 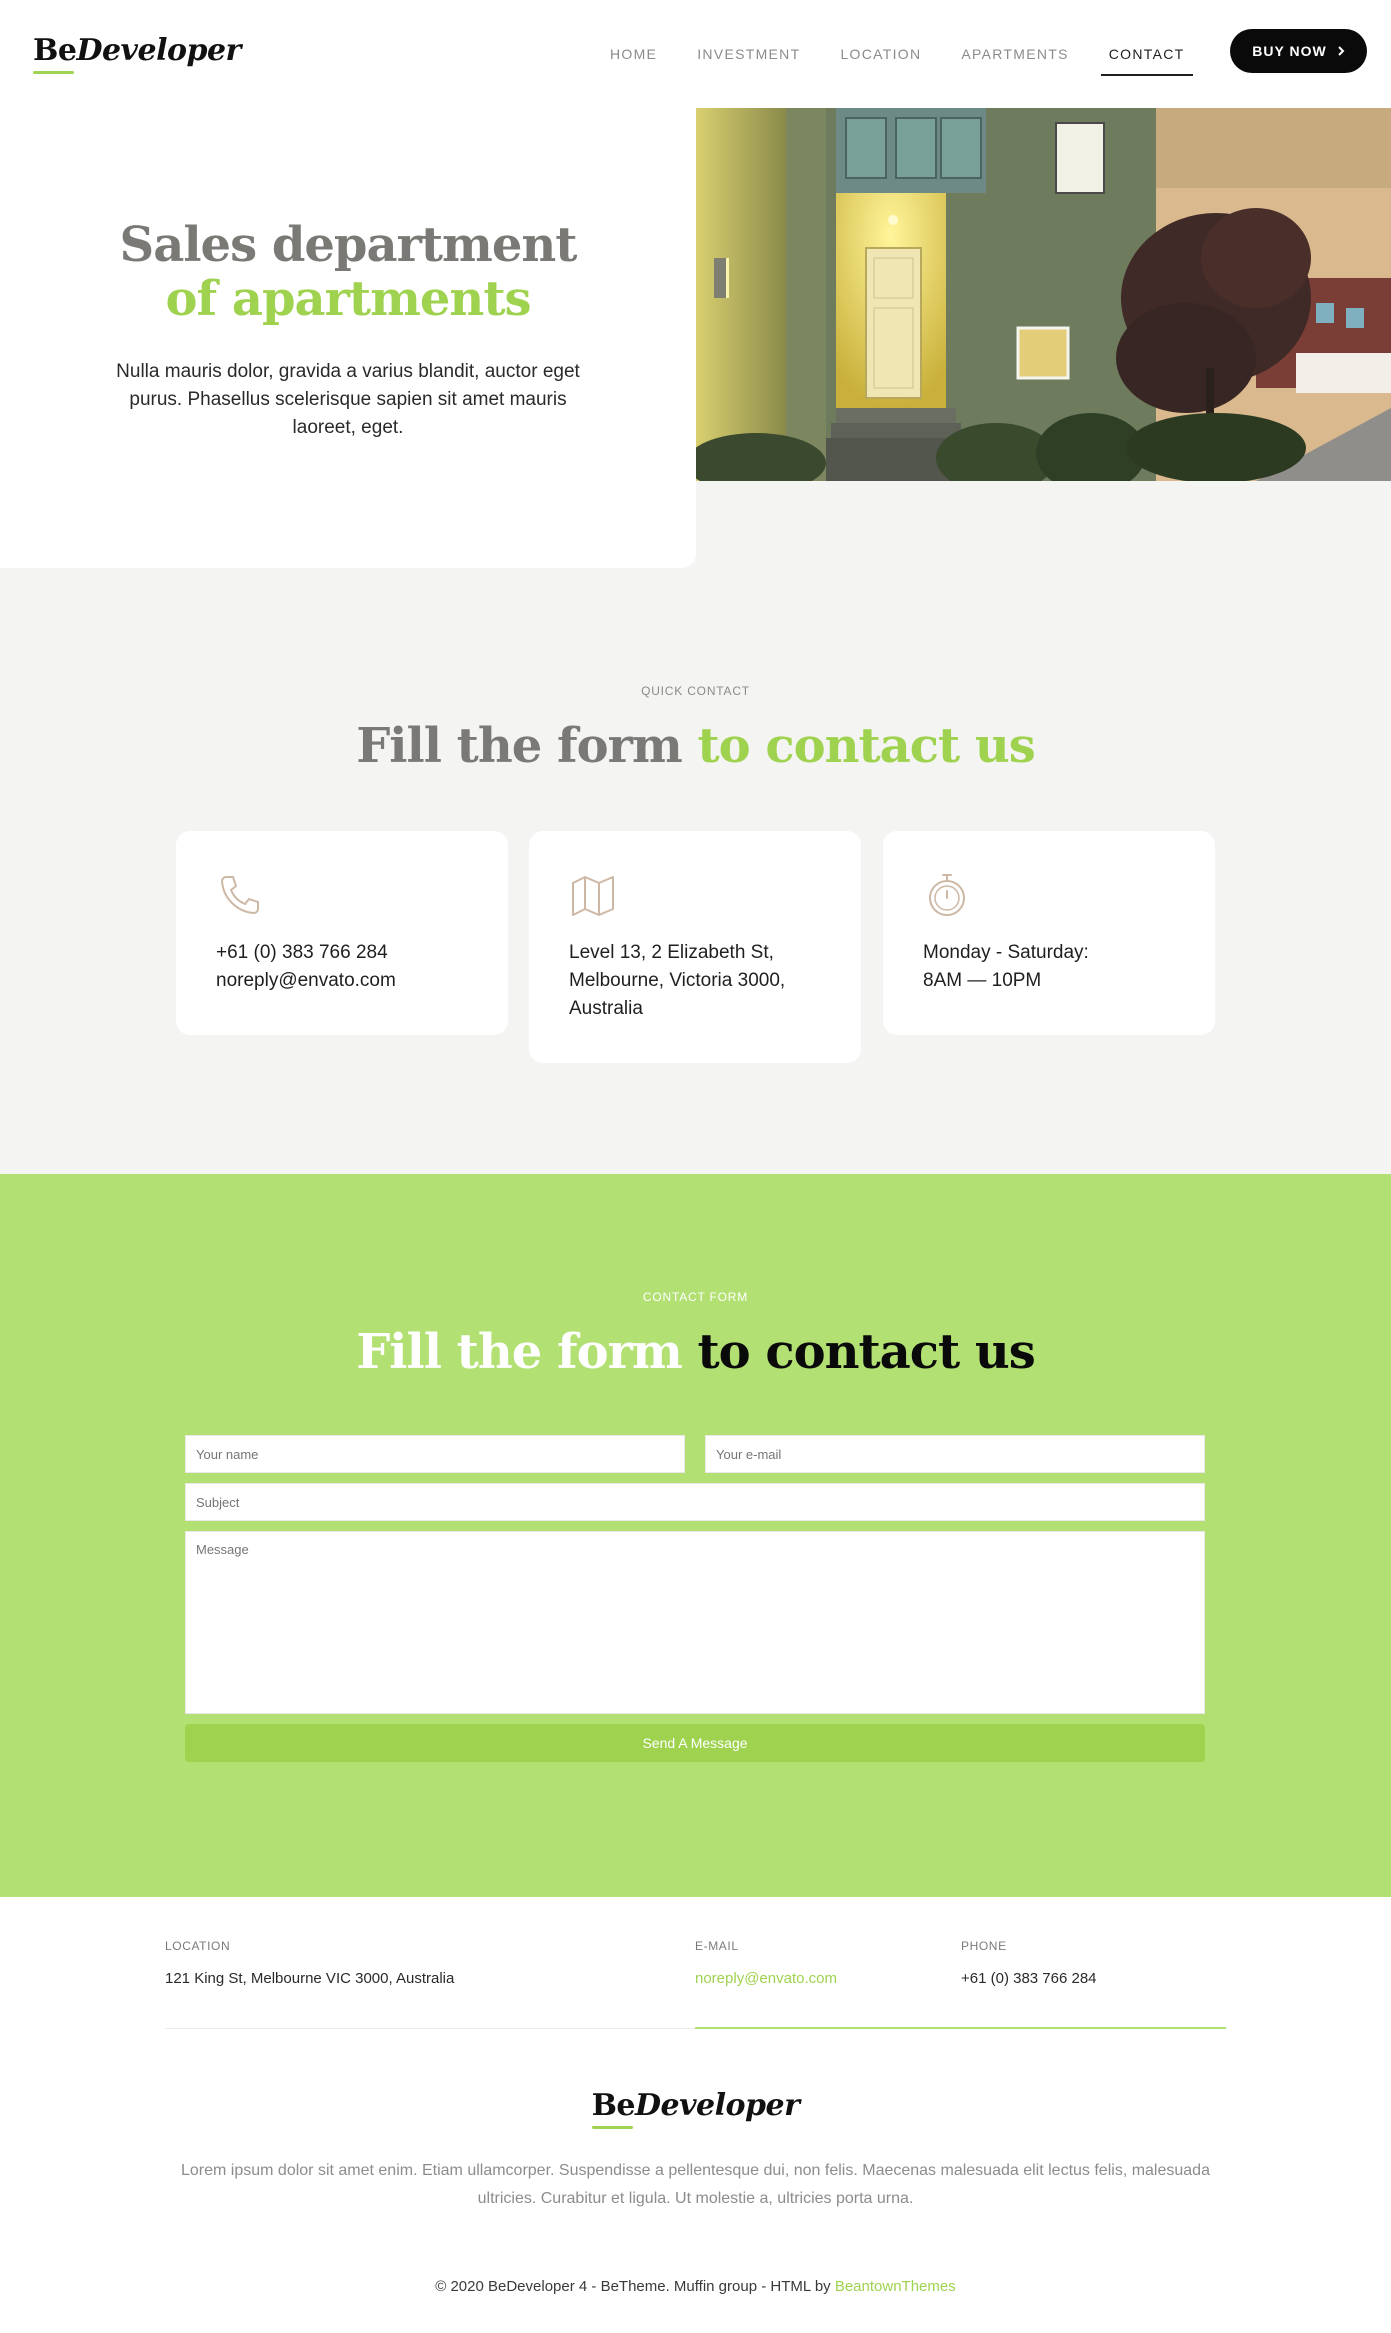 What do you see at coordinates (1029, 1978) in the screenshot?
I see `footer-phone-value: +61 (0) 383 766 284` at bounding box center [1029, 1978].